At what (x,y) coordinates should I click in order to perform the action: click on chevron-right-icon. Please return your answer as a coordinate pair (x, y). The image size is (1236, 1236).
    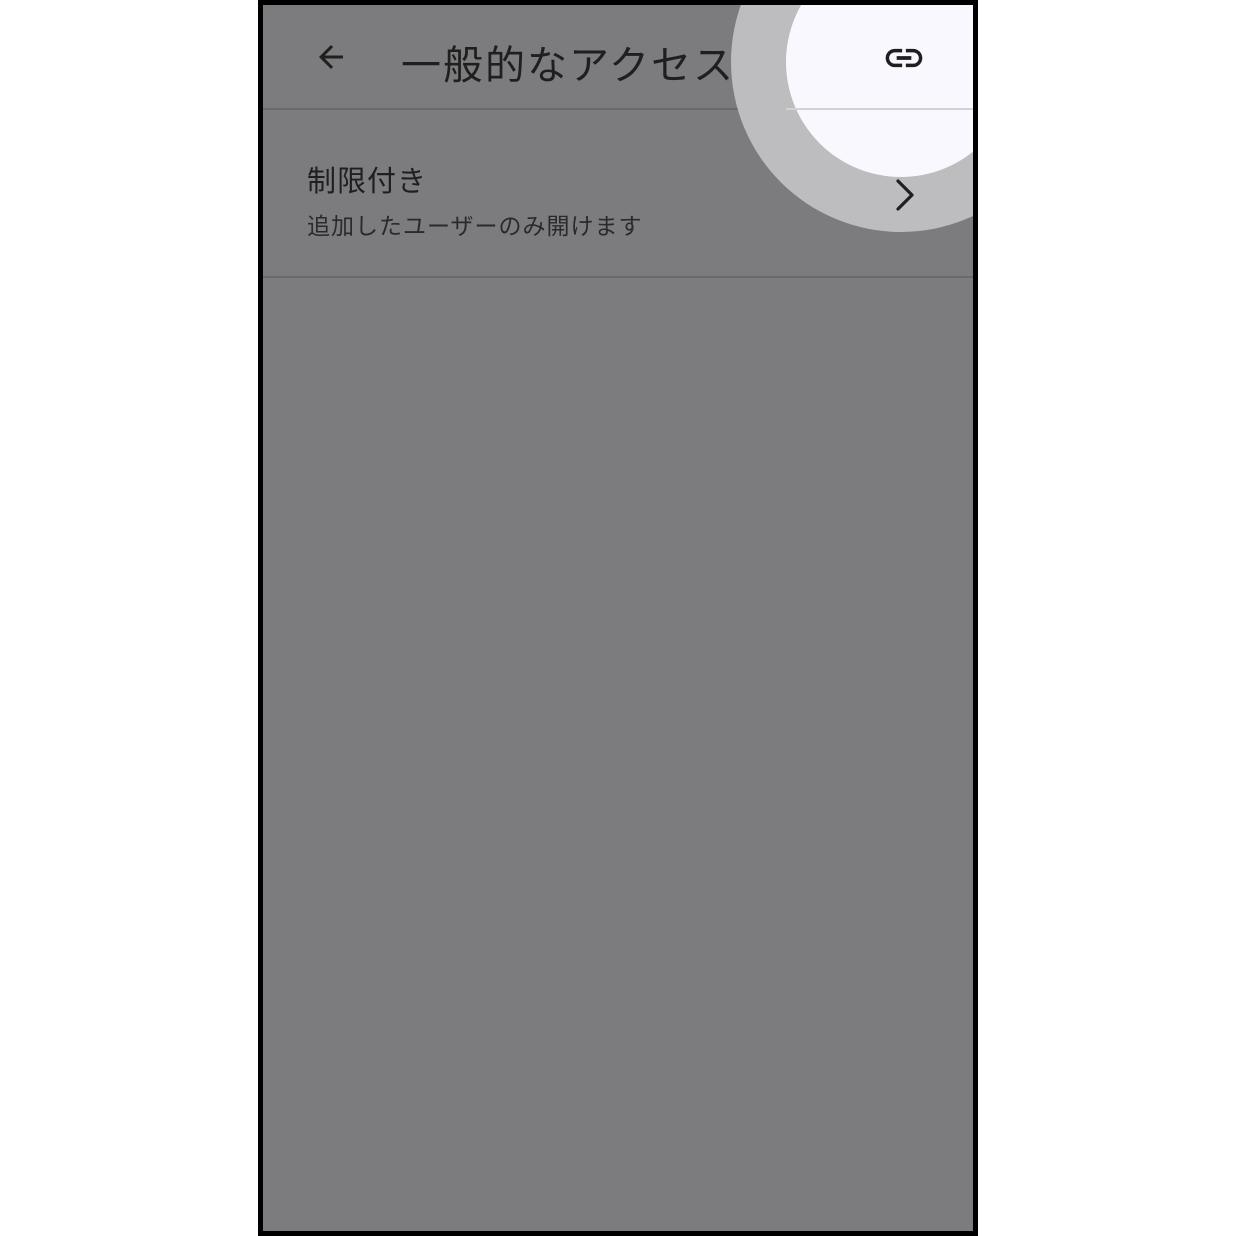
    Looking at the image, I should click on (904, 195).